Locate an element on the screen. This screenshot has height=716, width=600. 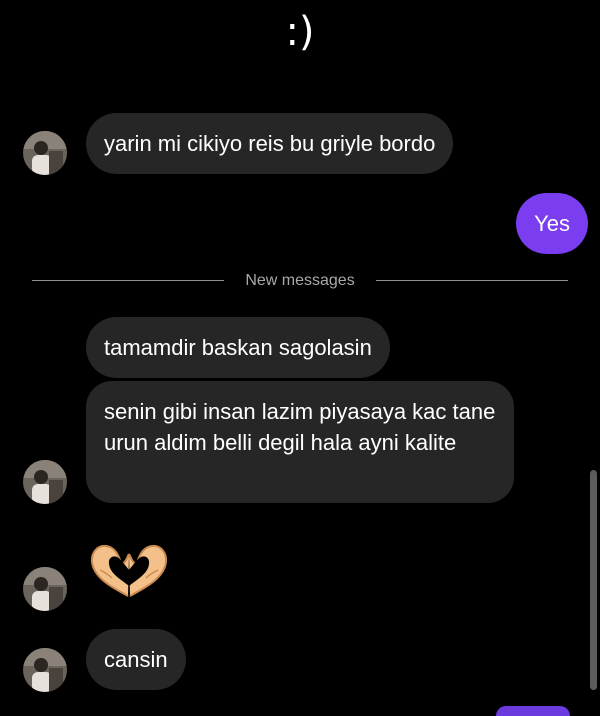
scrollbar is located at coordinates (593, 580).